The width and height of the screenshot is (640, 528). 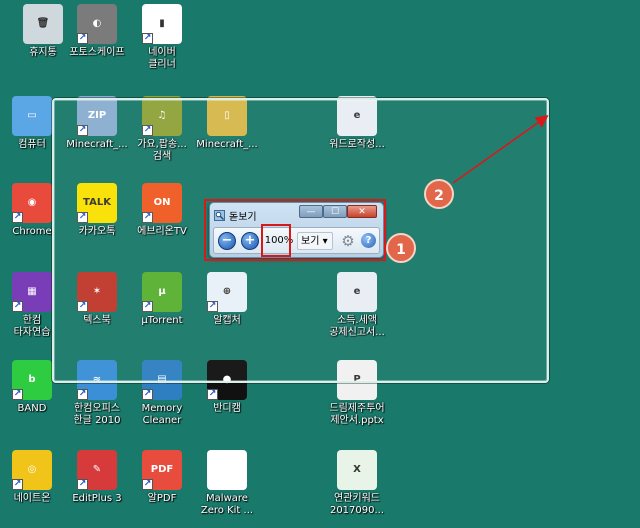 I want to click on minimize-button: —, so click(x=311, y=211).